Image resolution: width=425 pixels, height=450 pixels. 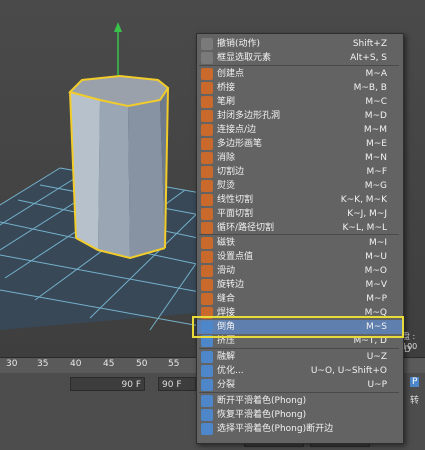 What do you see at coordinates (300, 44) in the screenshot?
I see `menu-item-undo: 撤销(动作) Shift+Z` at bounding box center [300, 44].